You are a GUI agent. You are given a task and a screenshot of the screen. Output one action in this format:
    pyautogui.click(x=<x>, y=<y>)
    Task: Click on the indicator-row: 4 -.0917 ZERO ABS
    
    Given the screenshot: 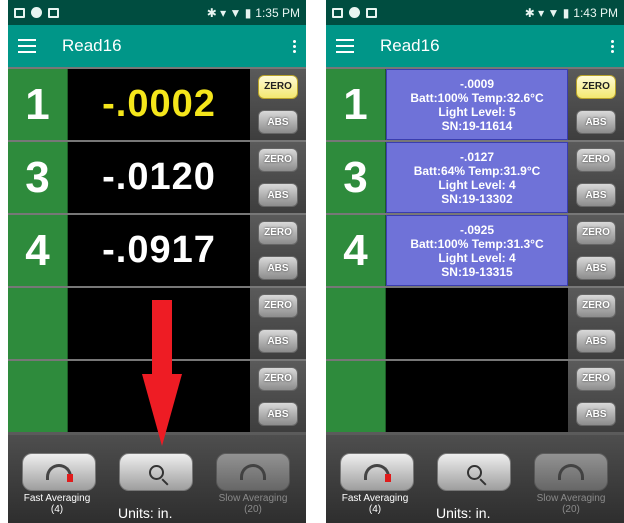 What is the action you would take?
    pyautogui.click(x=157, y=249)
    